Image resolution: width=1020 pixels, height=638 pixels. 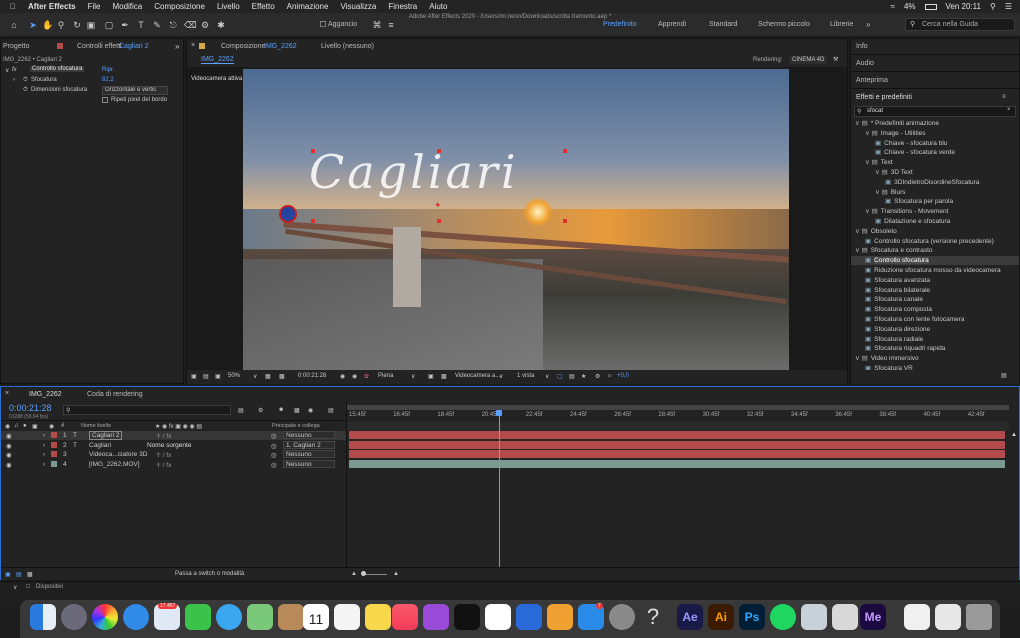 I want to click on workspace-default: Predefinito, so click(x=619, y=24).